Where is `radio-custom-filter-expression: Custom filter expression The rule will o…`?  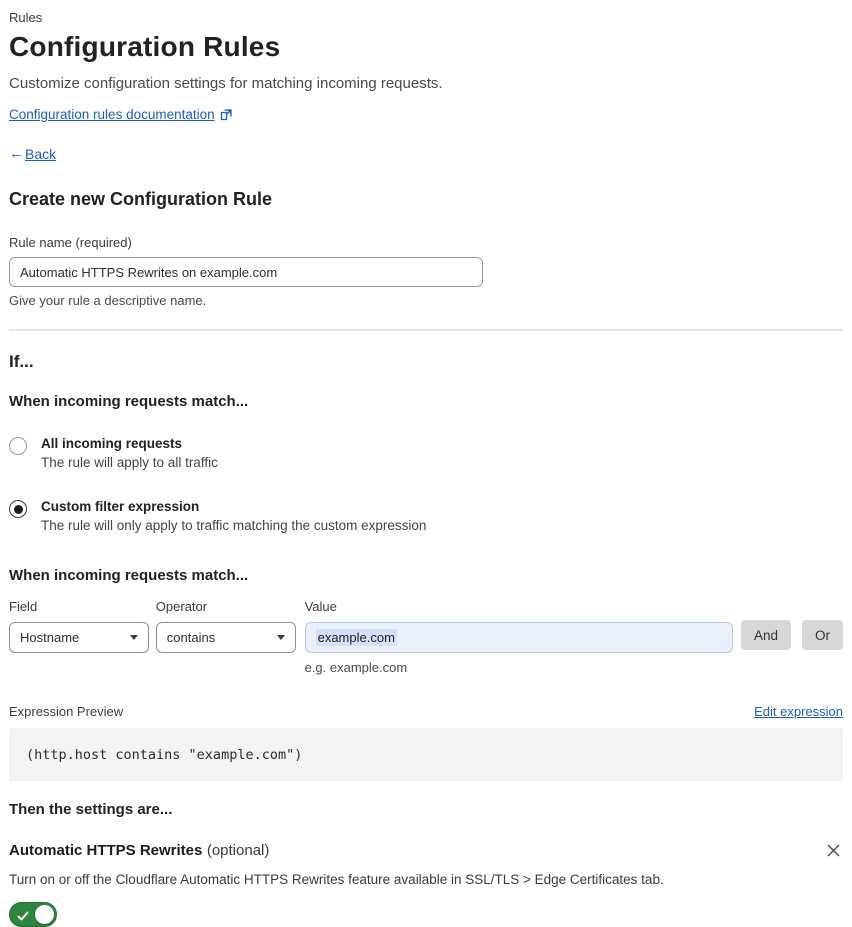 radio-custom-filter-expression: Custom filter expression The rule will o… is located at coordinates (426, 516).